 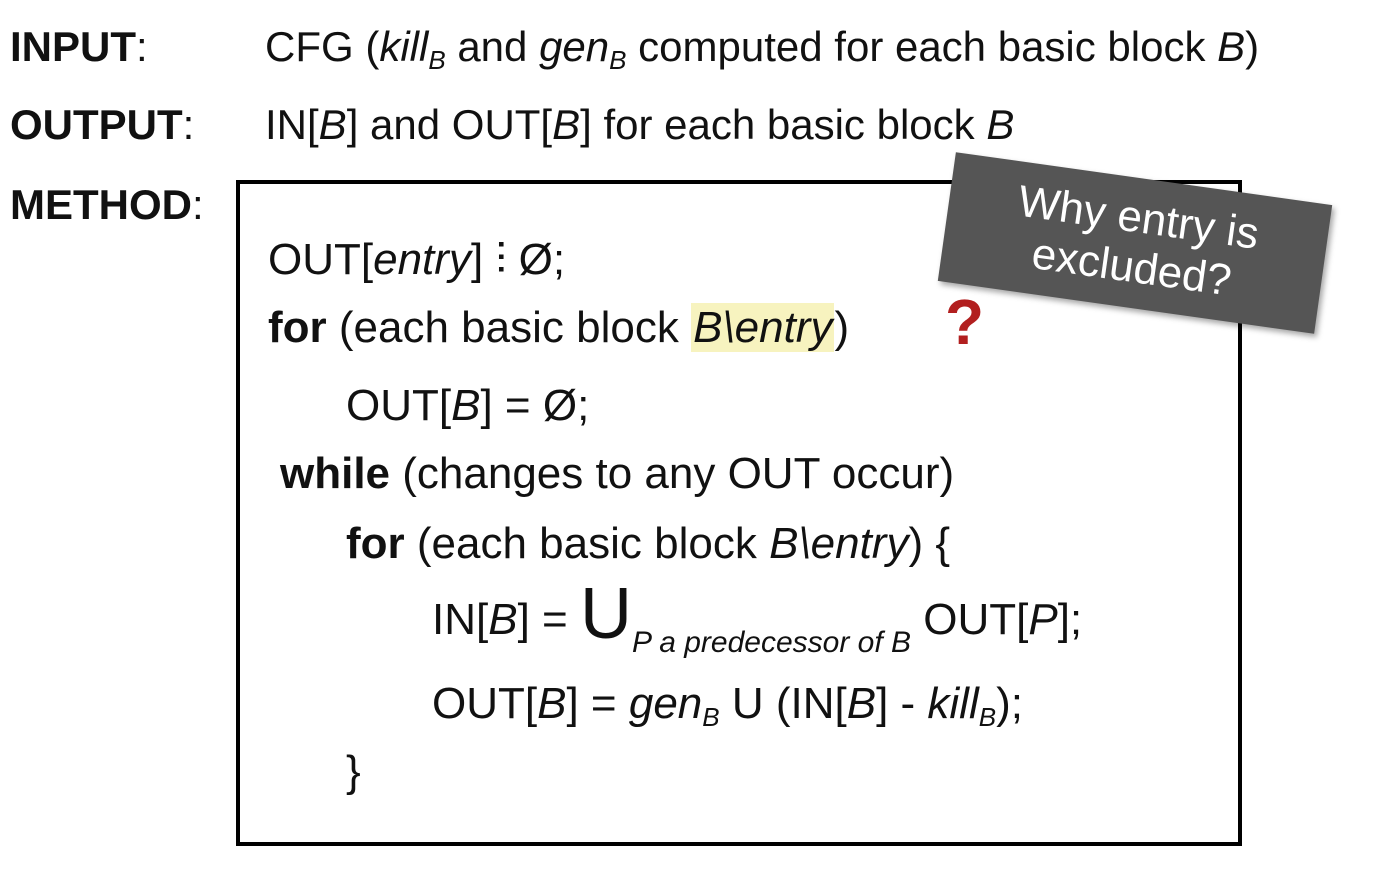 I want to click on code-line-close-brace: }, so click(x=353, y=771).